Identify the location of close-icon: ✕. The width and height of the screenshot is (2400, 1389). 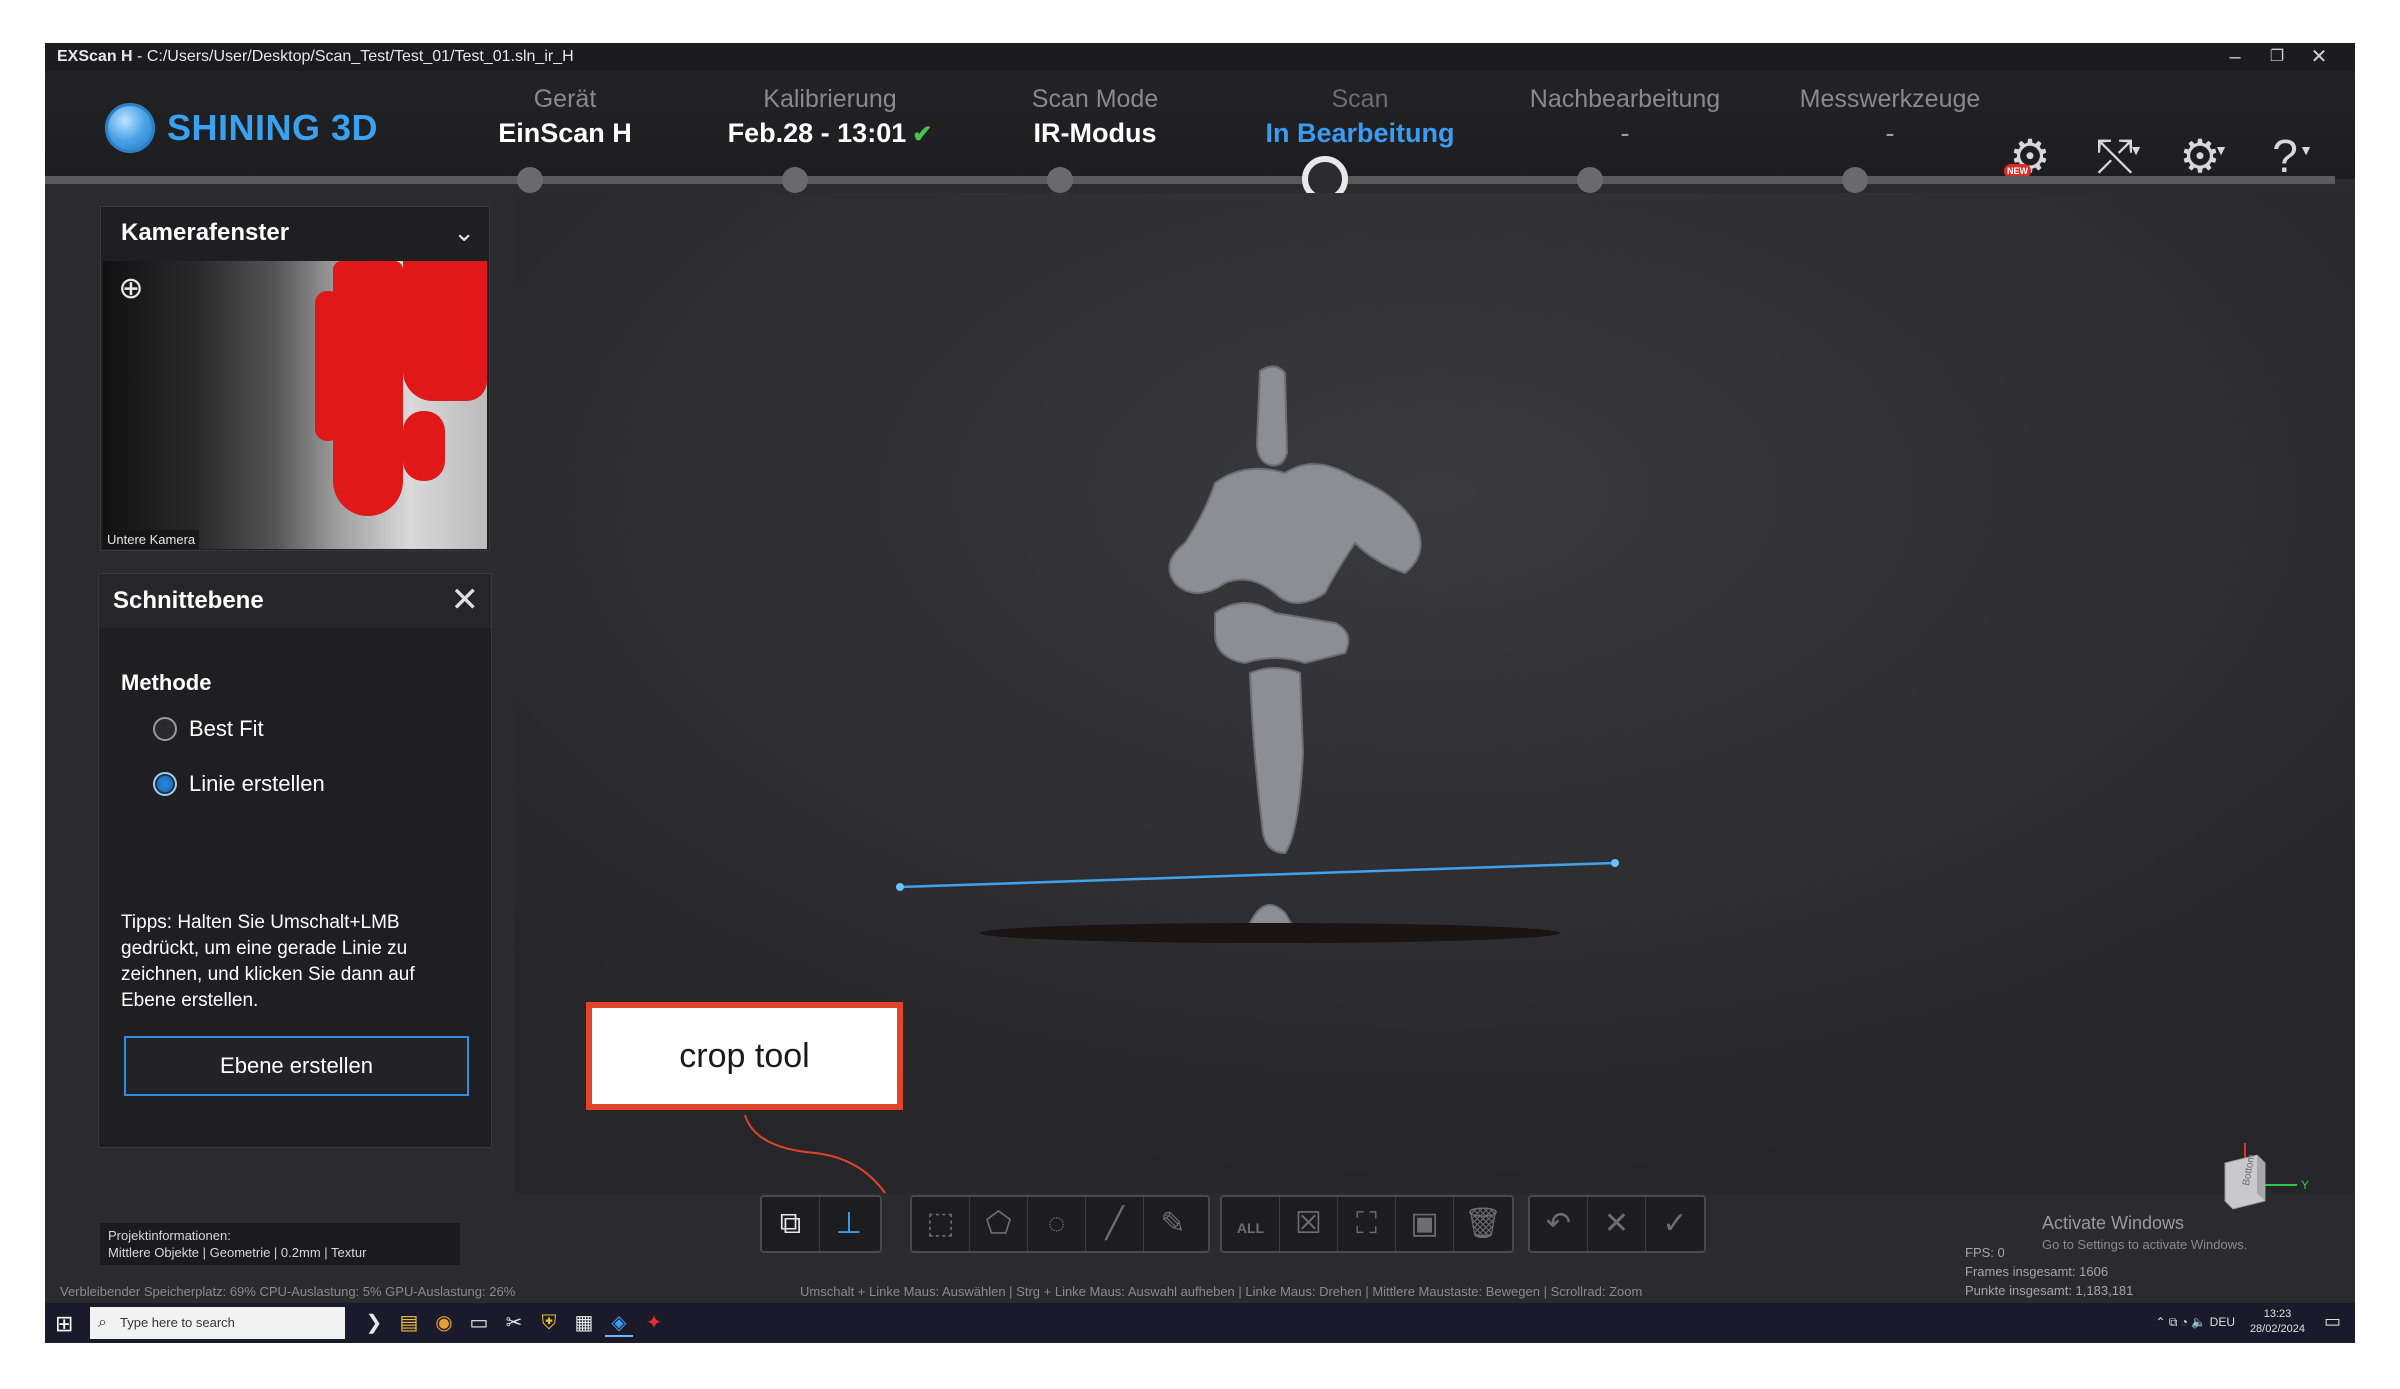
(465, 600).